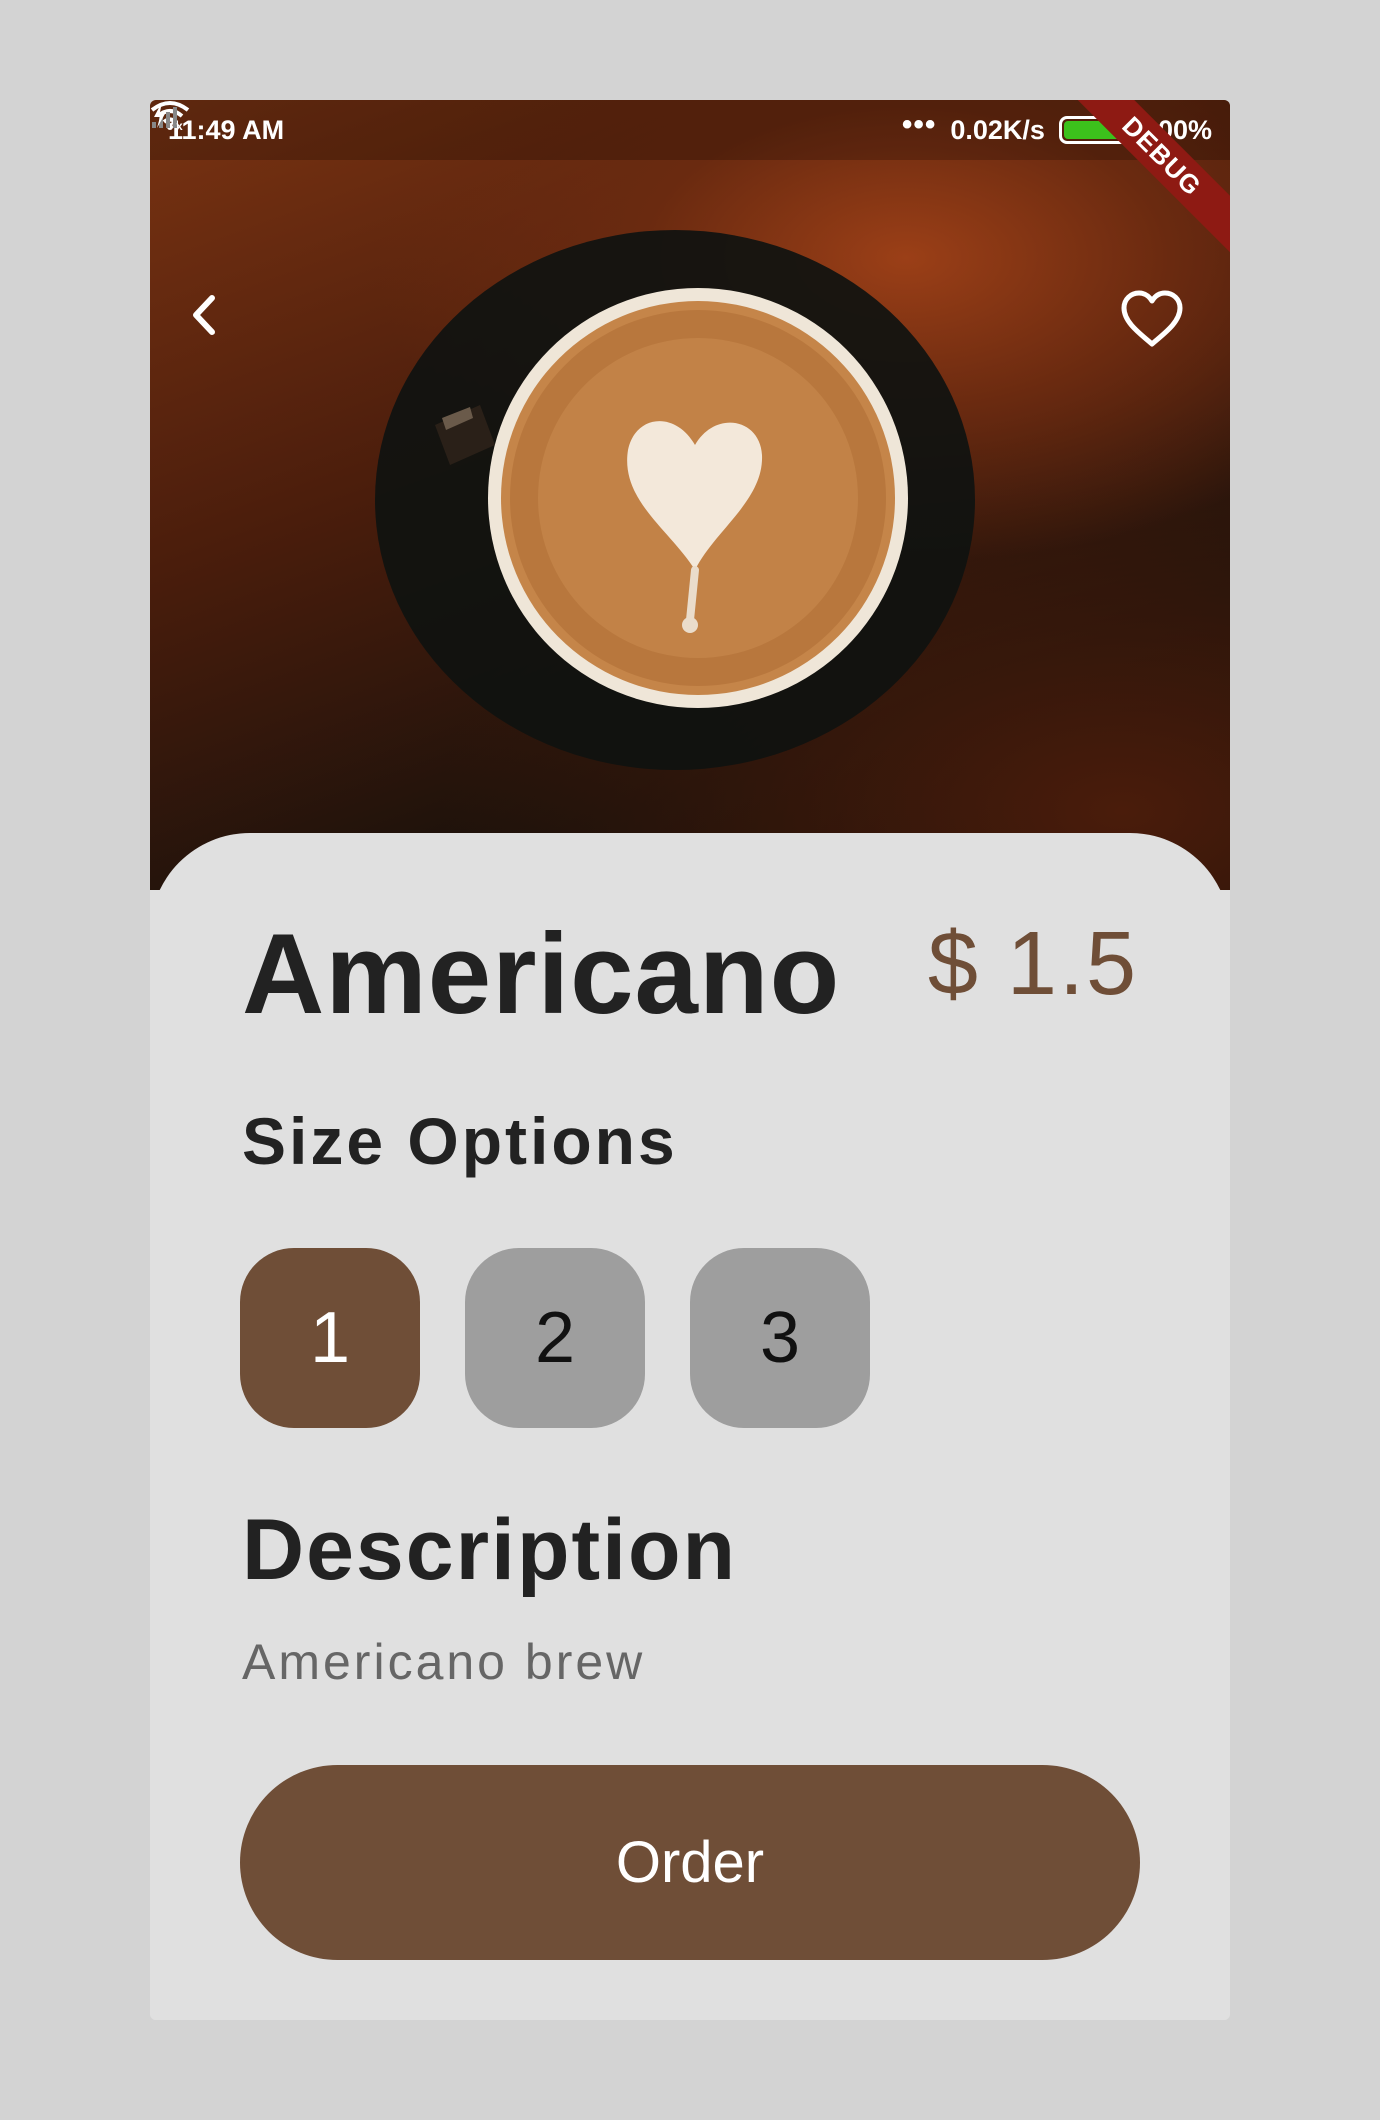 Image resolution: width=1380 pixels, height=2120 pixels. What do you see at coordinates (690, 130) in the screenshot?
I see `status-bar: 11:49 AM ••• 0.02K/s x 100%` at bounding box center [690, 130].